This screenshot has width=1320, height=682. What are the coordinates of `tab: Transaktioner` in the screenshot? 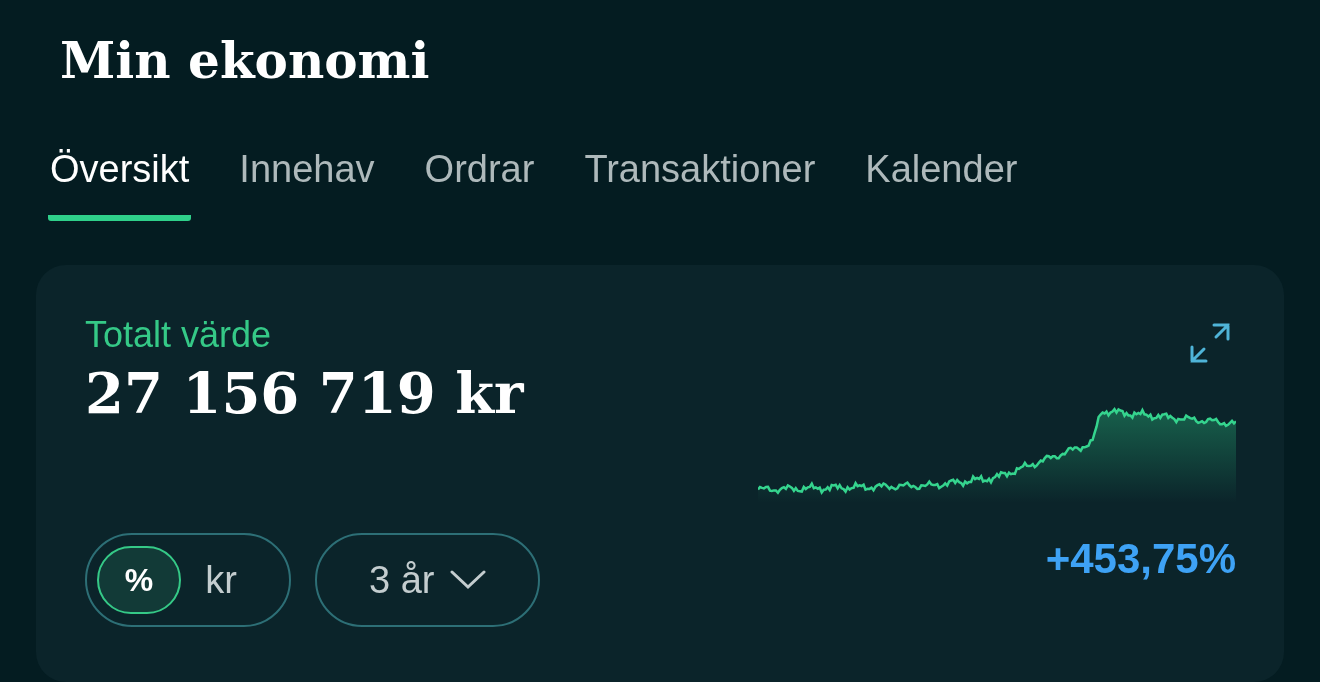 It's located at (700, 184).